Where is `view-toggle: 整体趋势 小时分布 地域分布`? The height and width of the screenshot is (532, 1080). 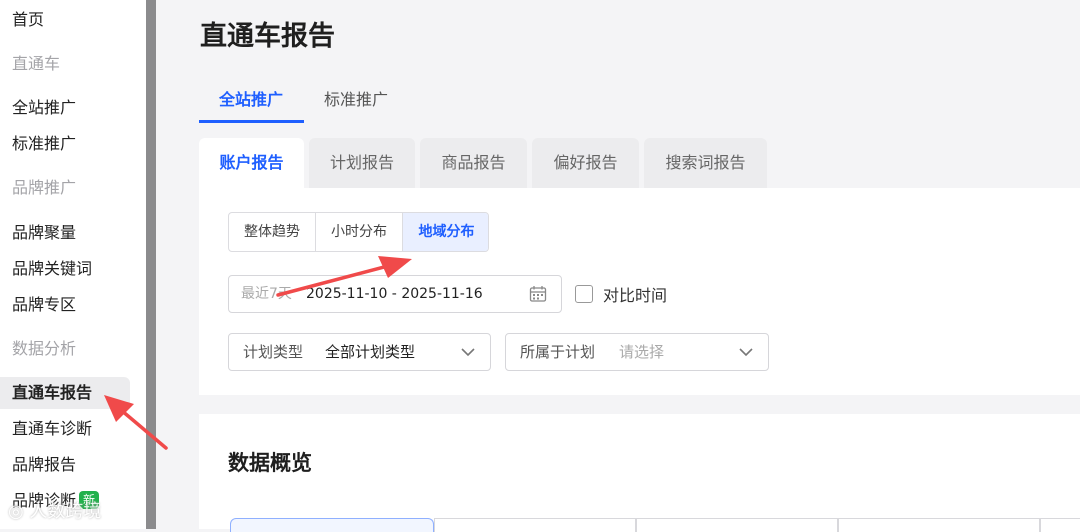
view-toggle: 整体趋势 小时分布 地域分布 is located at coordinates (358, 232).